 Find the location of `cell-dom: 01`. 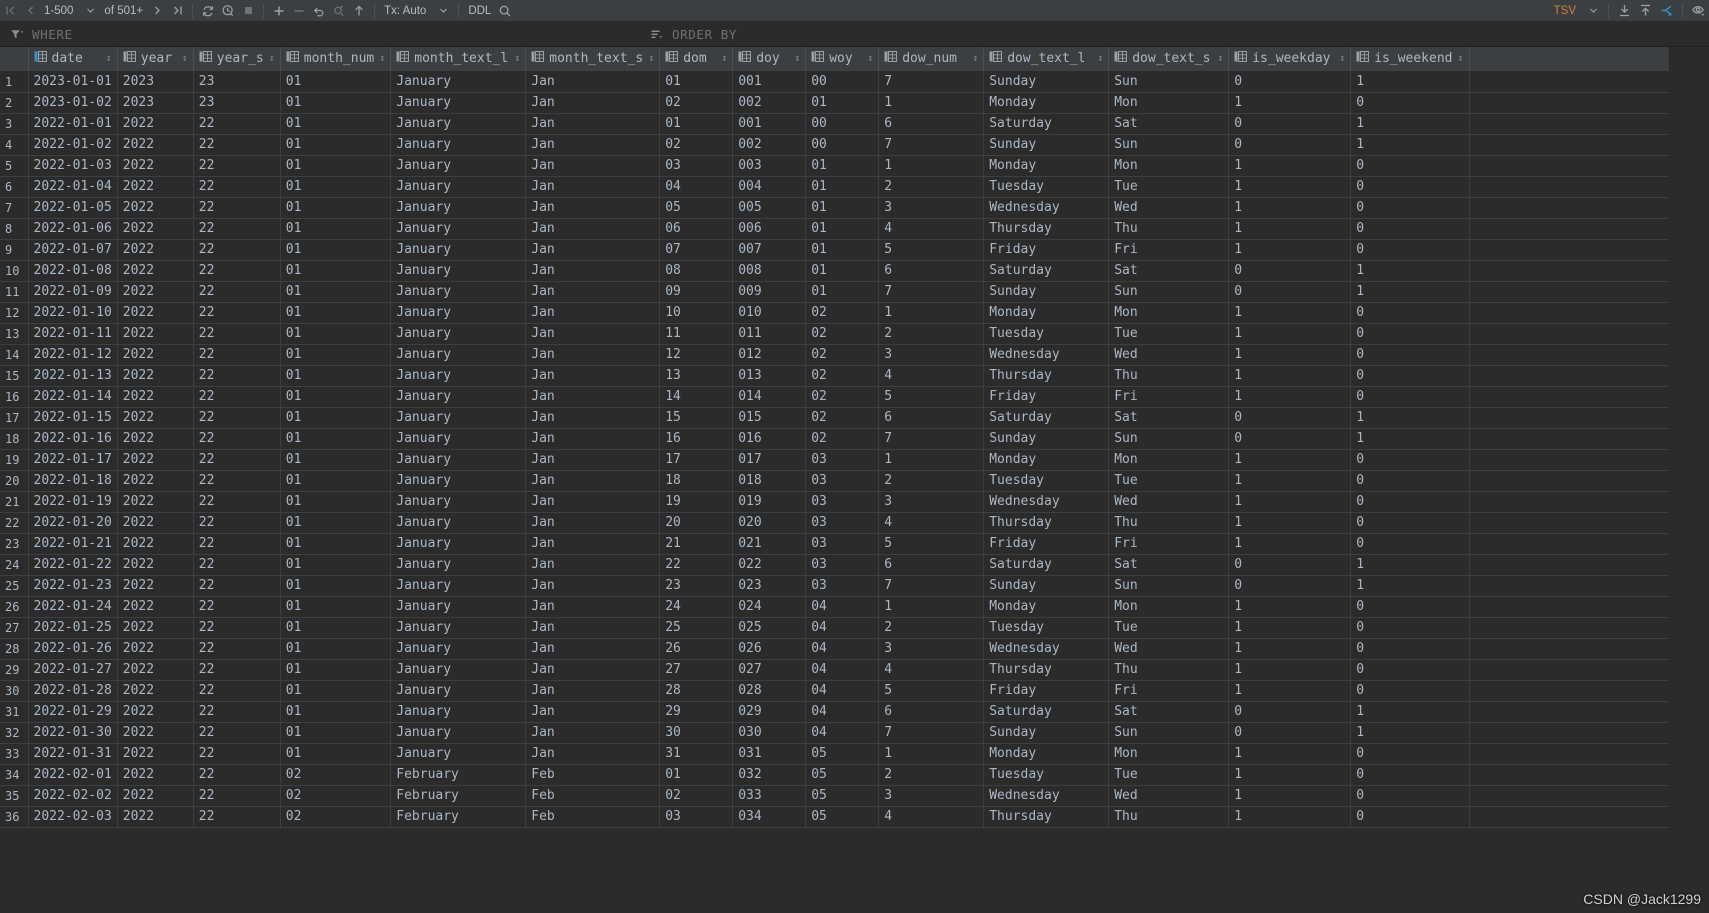

cell-dom: 01 is located at coordinates (696, 124).